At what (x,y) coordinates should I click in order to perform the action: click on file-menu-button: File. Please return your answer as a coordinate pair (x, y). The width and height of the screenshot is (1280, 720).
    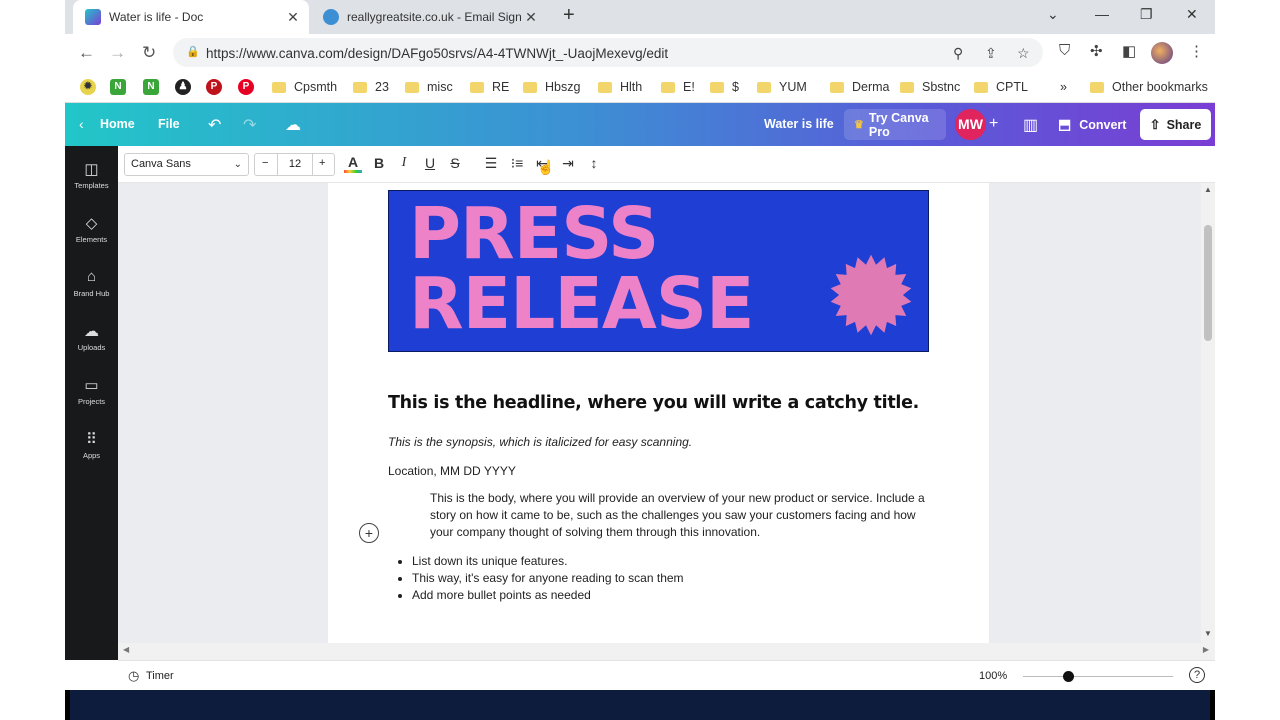
    Looking at the image, I should click on (169, 124).